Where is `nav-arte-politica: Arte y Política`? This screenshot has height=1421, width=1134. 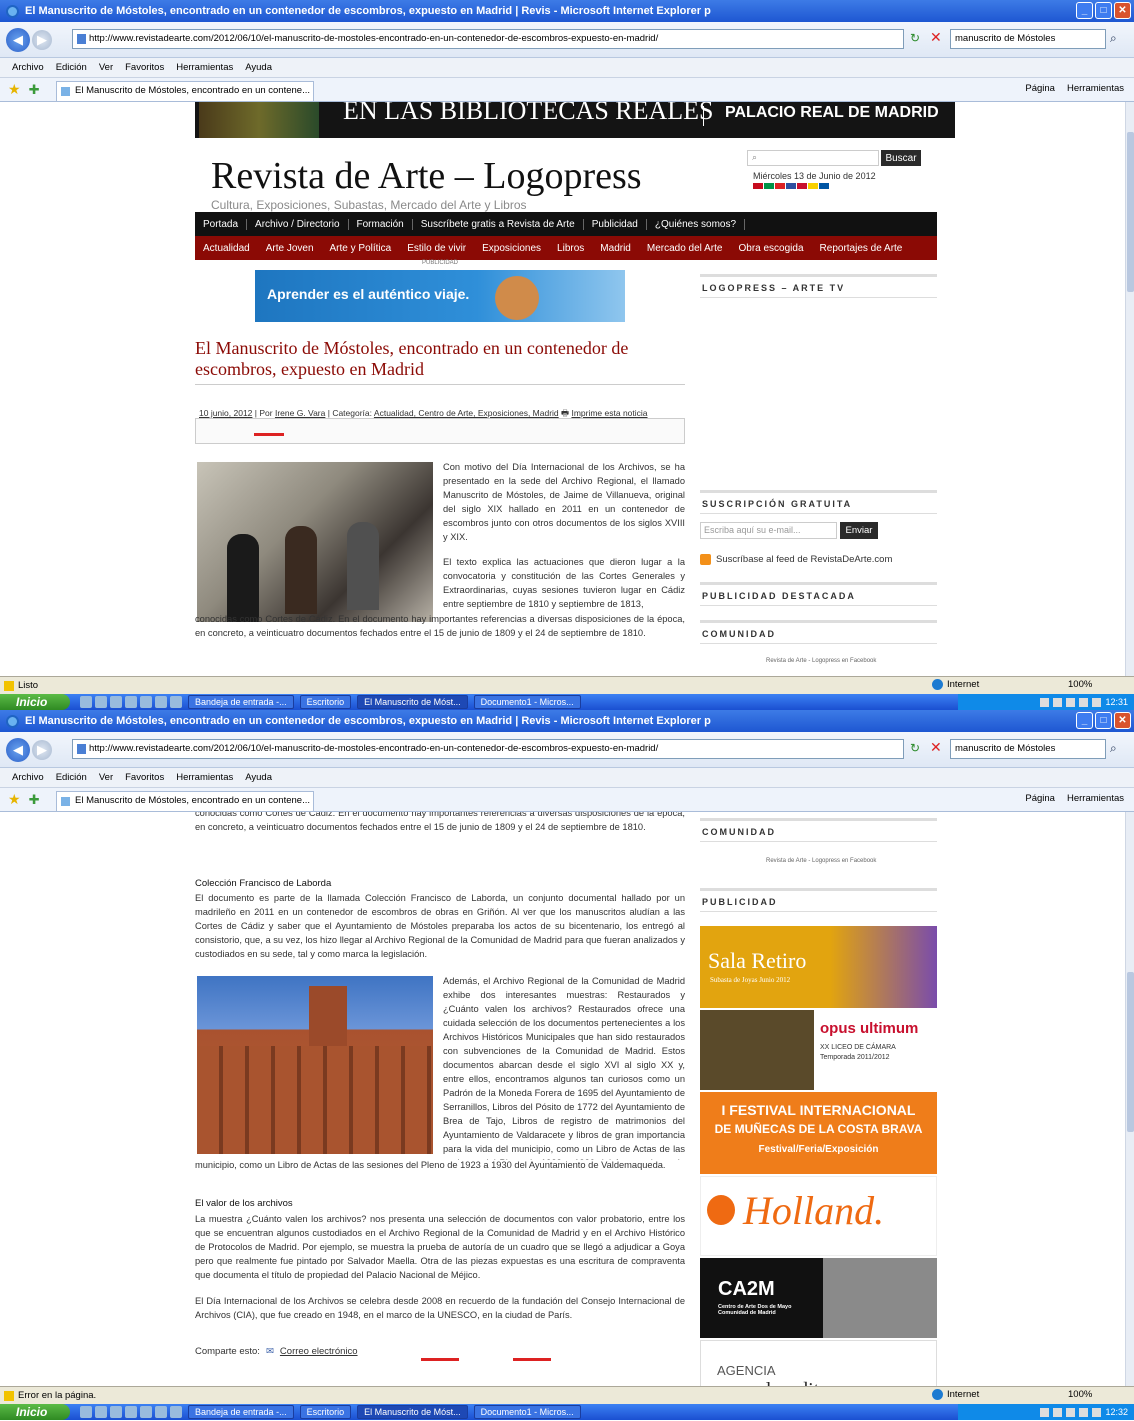
nav-arte-politica: Arte y Política is located at coordinates (361, 248).